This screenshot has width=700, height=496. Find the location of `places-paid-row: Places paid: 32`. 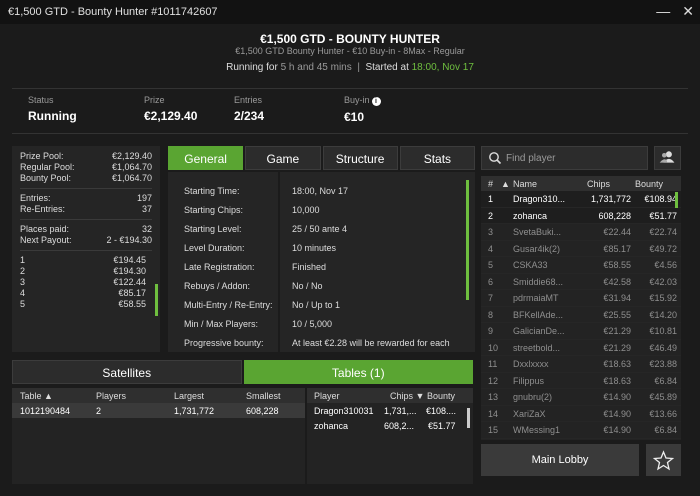

places-paid-row: Places paid: 32 is located at coordinates (86, 229).